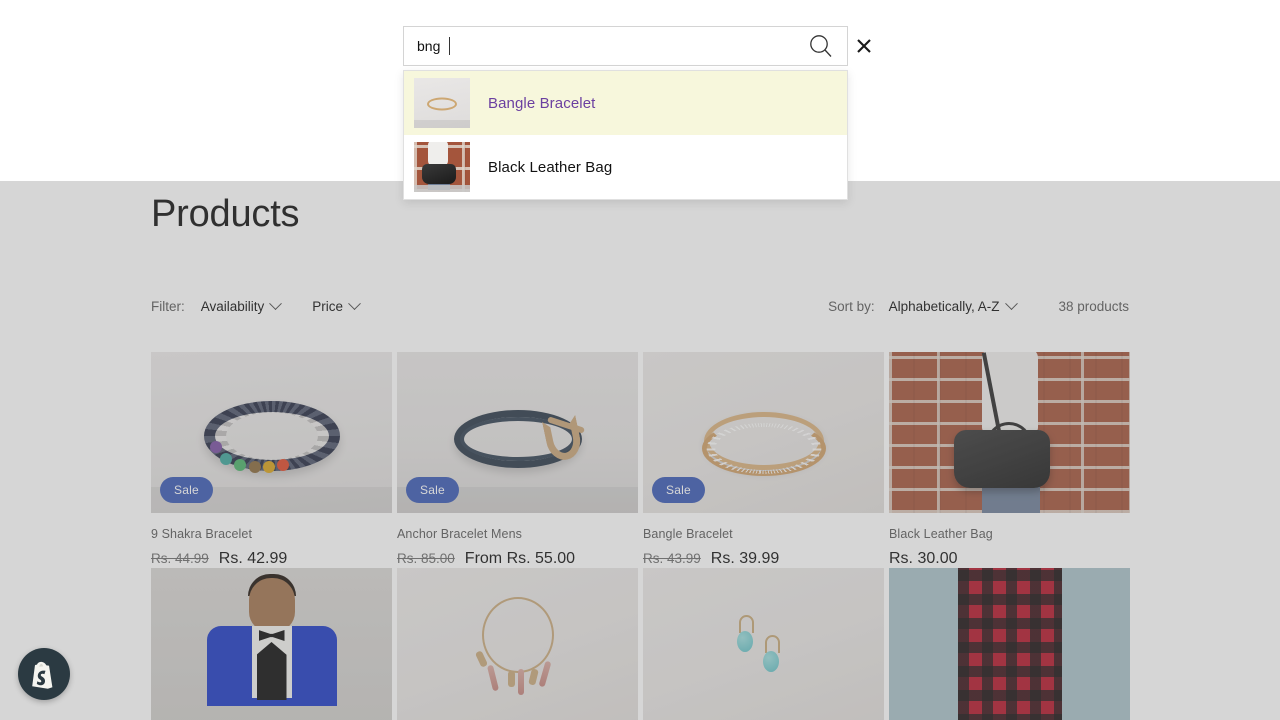  I want to click on search-icon, so click(821, 46).